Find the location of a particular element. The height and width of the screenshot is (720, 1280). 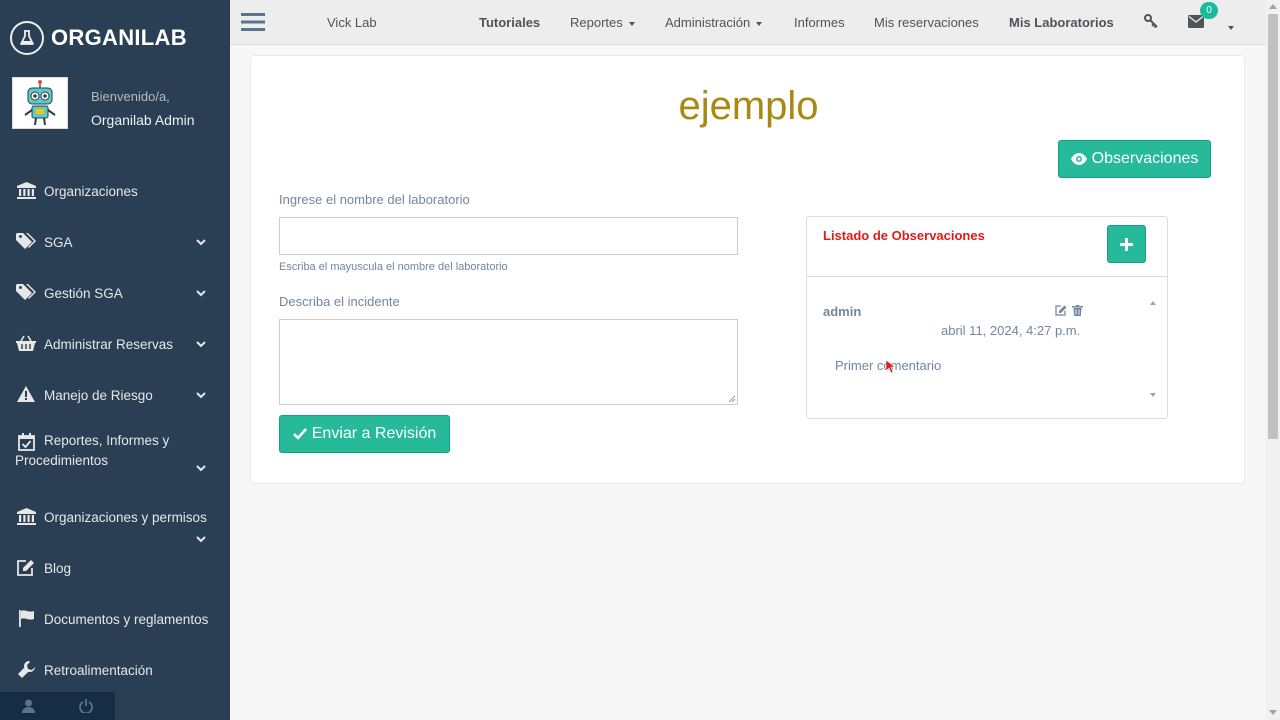

sidebar-item-administrar-reservas: Administrar Reservas is located at coordinates (115, 344).